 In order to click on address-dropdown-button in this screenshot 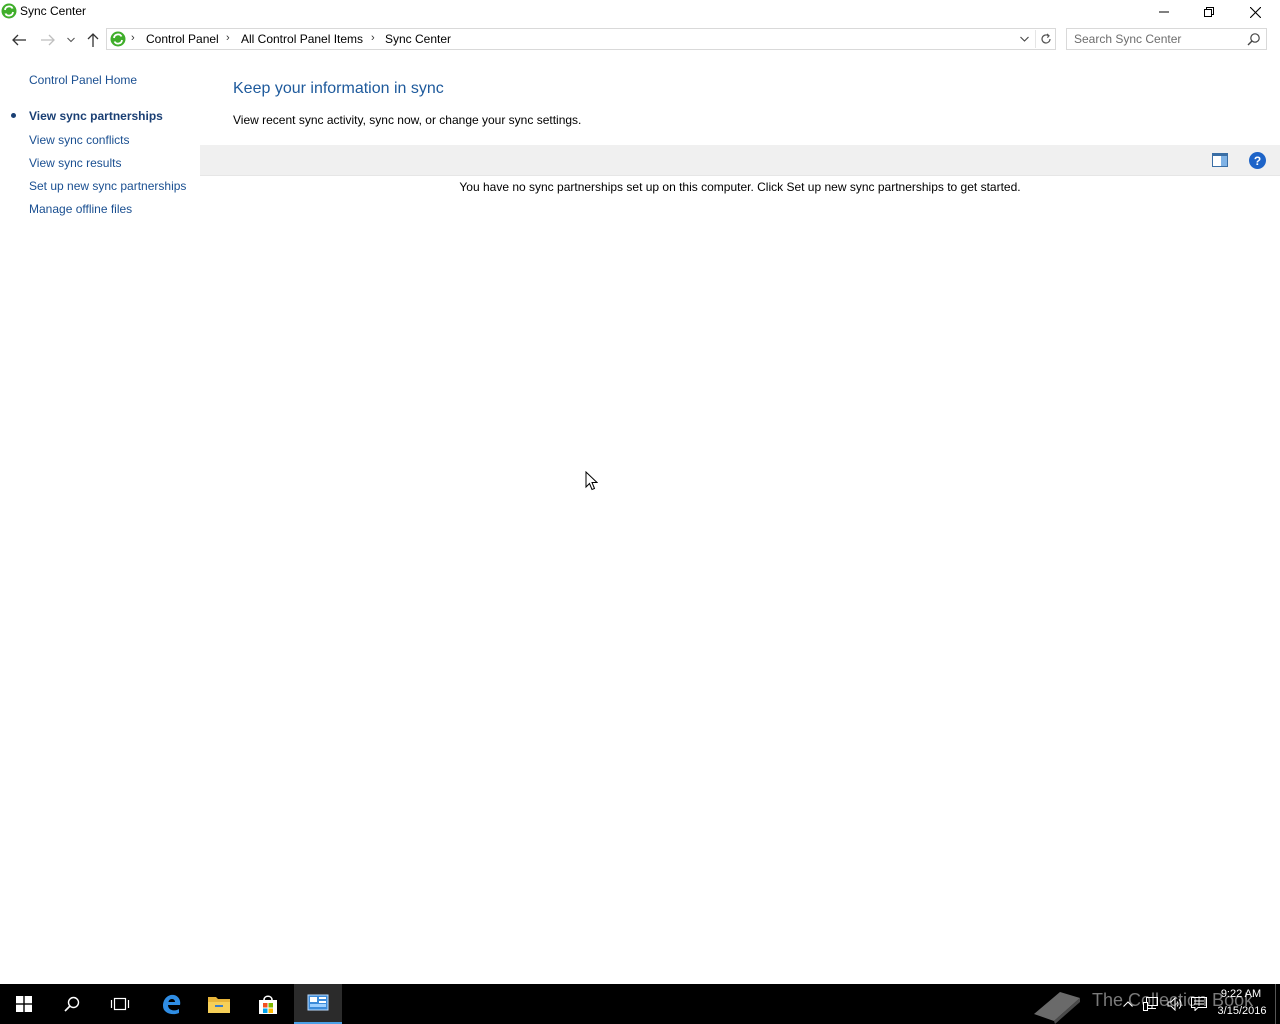, I will do `click(1024, 39)`.